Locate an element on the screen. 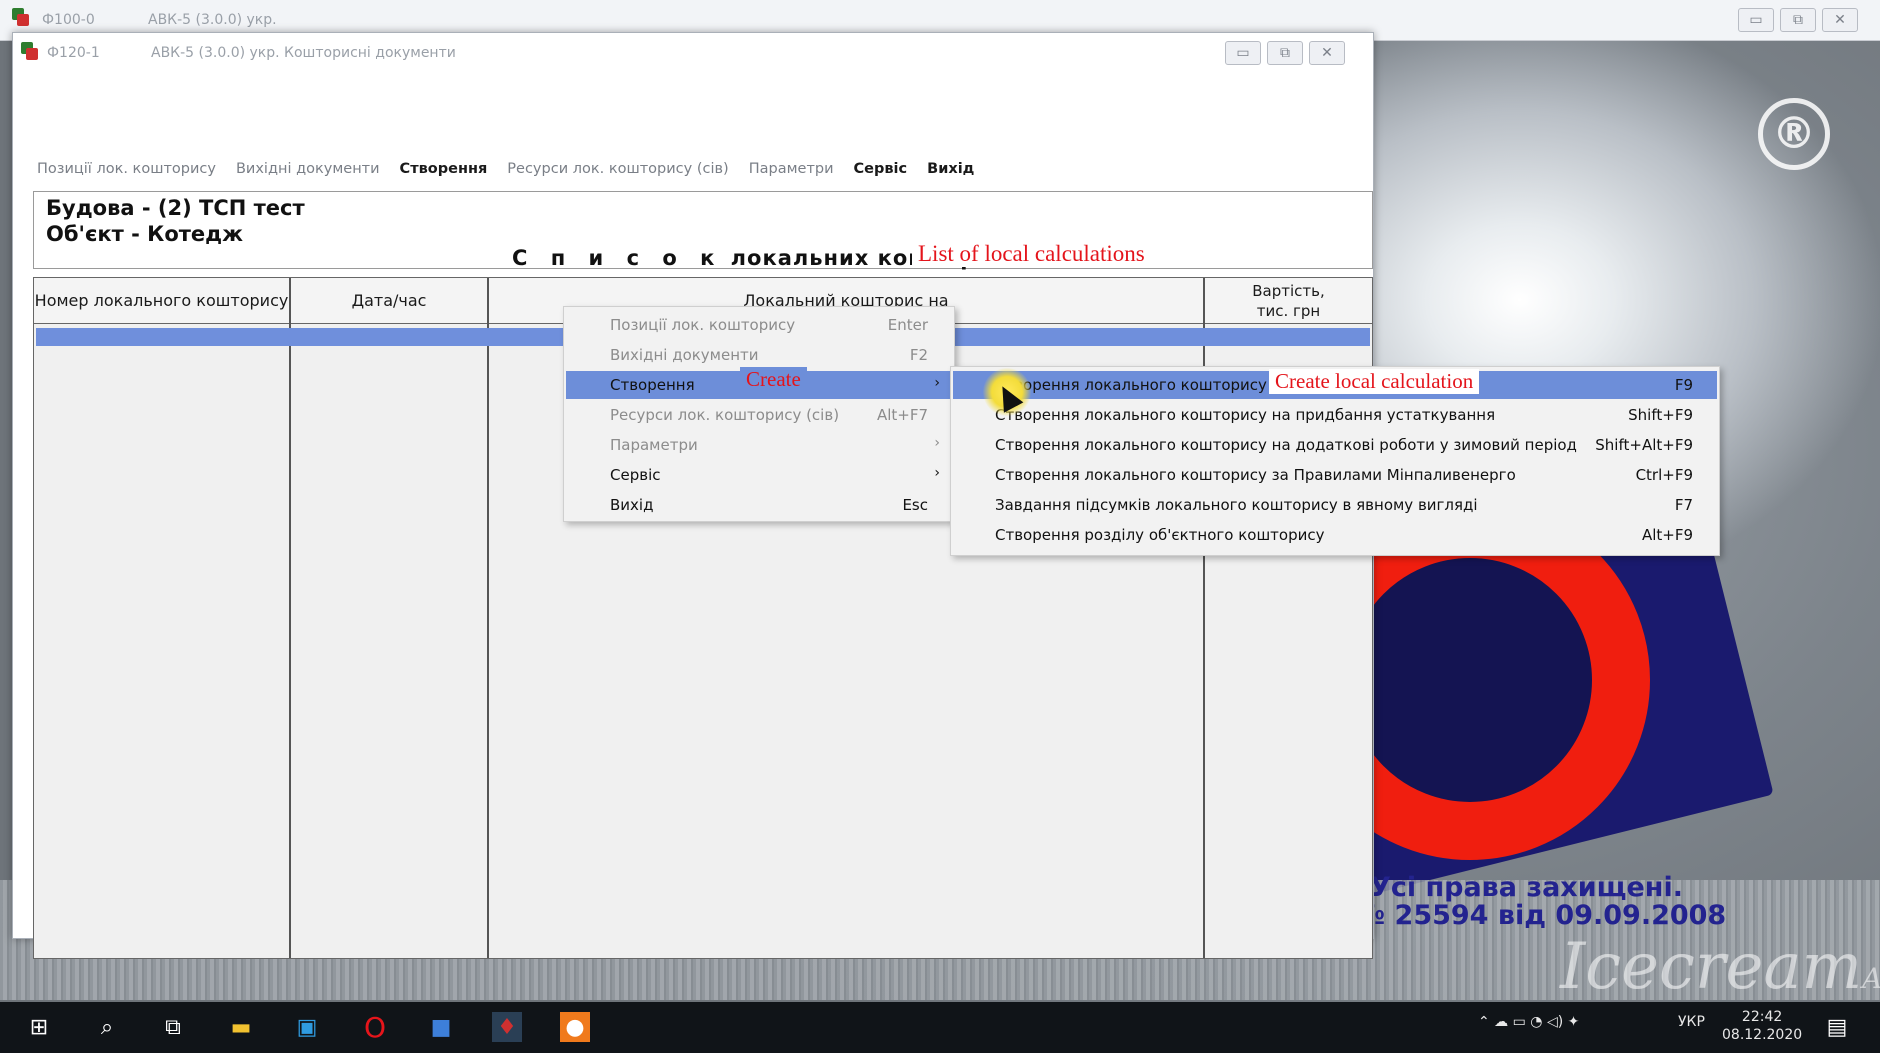 This screenshot has width=1880, height=1053. create-local-callout: Create local calculation is located at coordinates (1374, 381).